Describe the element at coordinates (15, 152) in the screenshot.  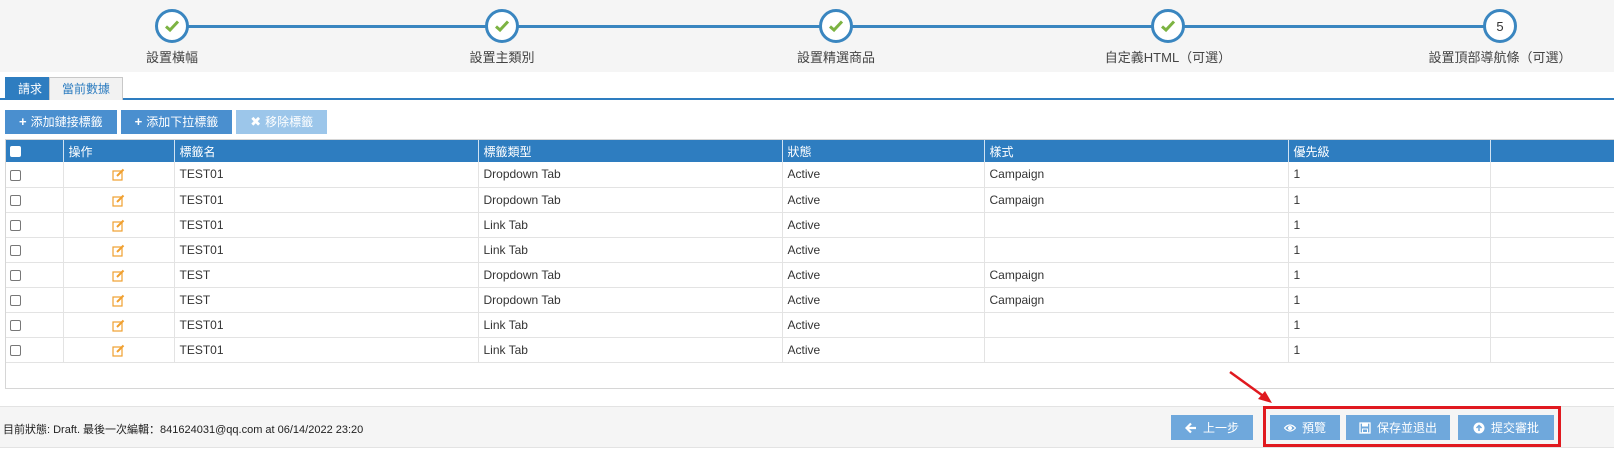
I see `select-all-checkbox` at that location.